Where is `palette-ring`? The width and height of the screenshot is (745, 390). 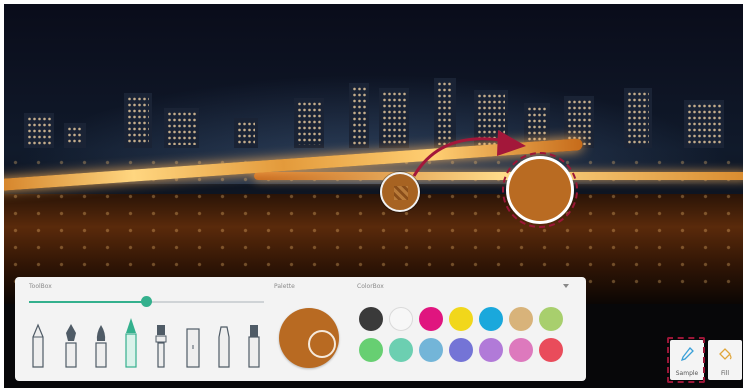
palette-ring is located at coordinates (322, 344).